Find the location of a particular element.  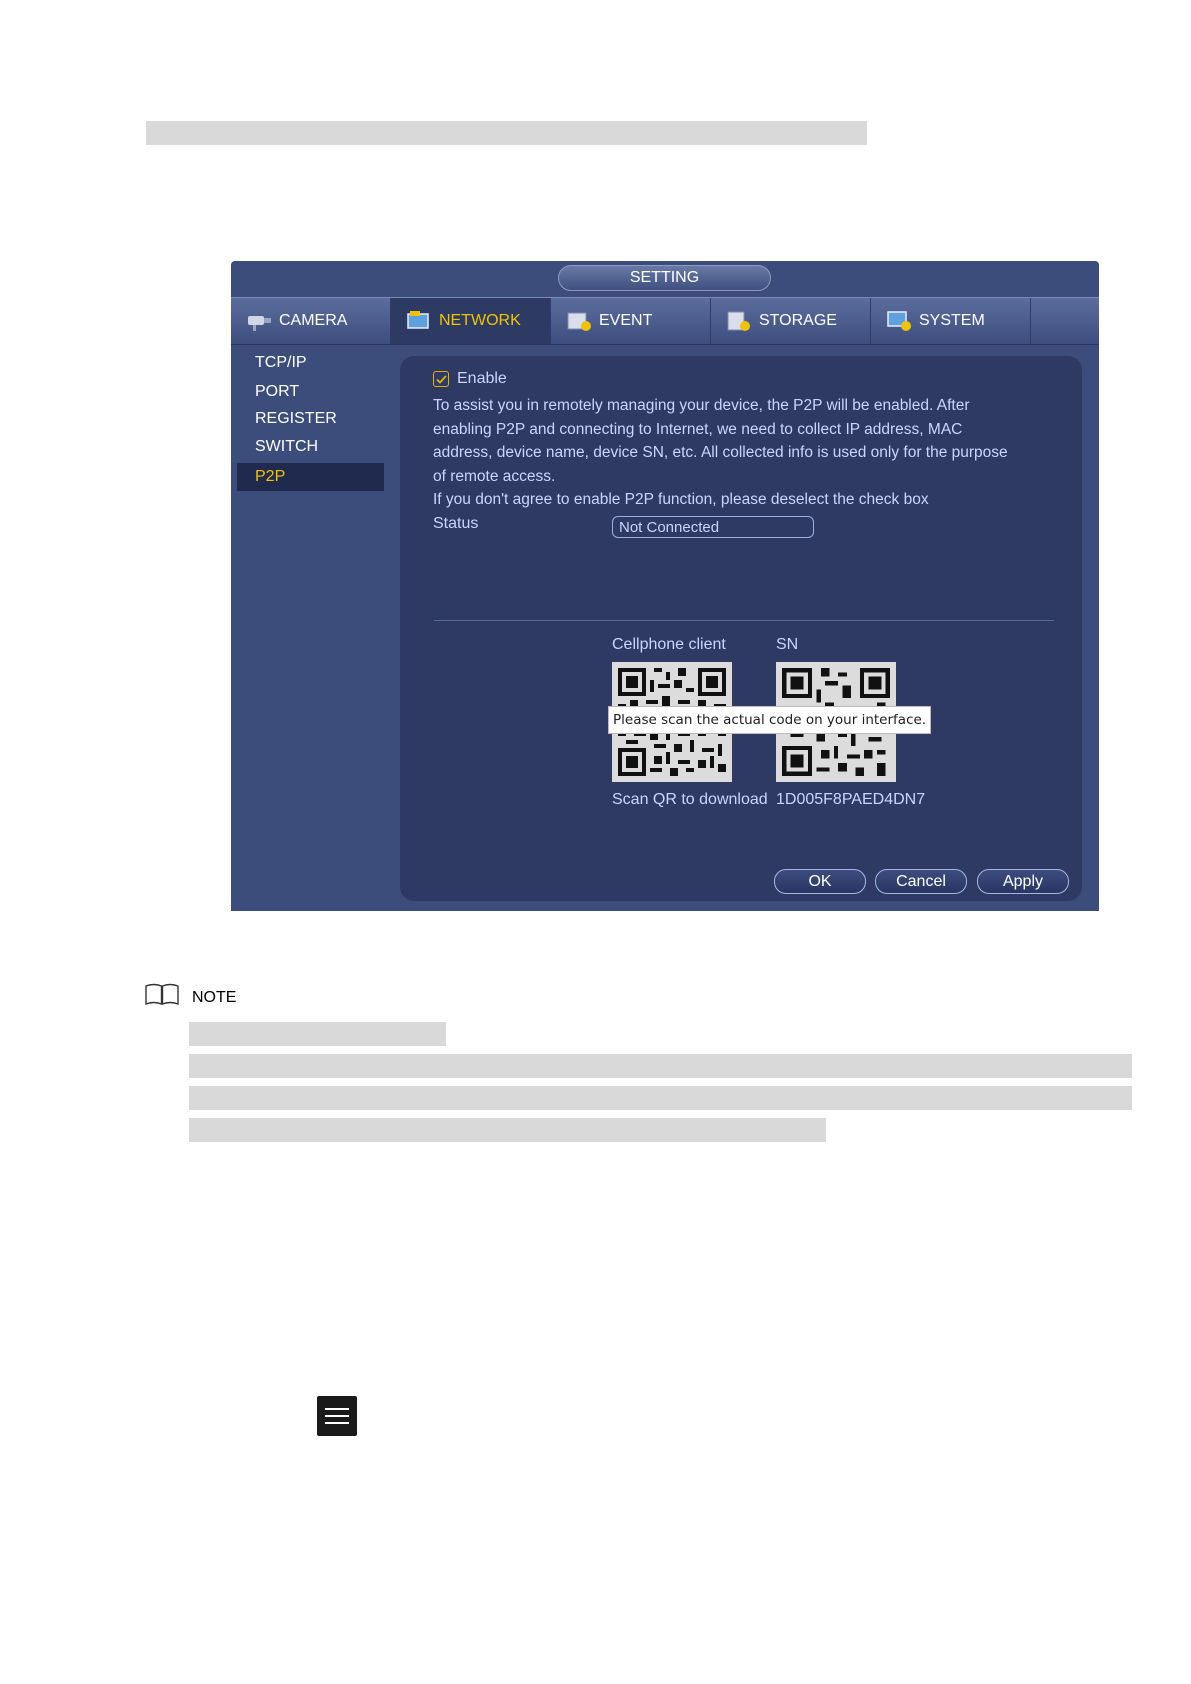

tab-storage: STORAGE is located at coordinates (791, 321).